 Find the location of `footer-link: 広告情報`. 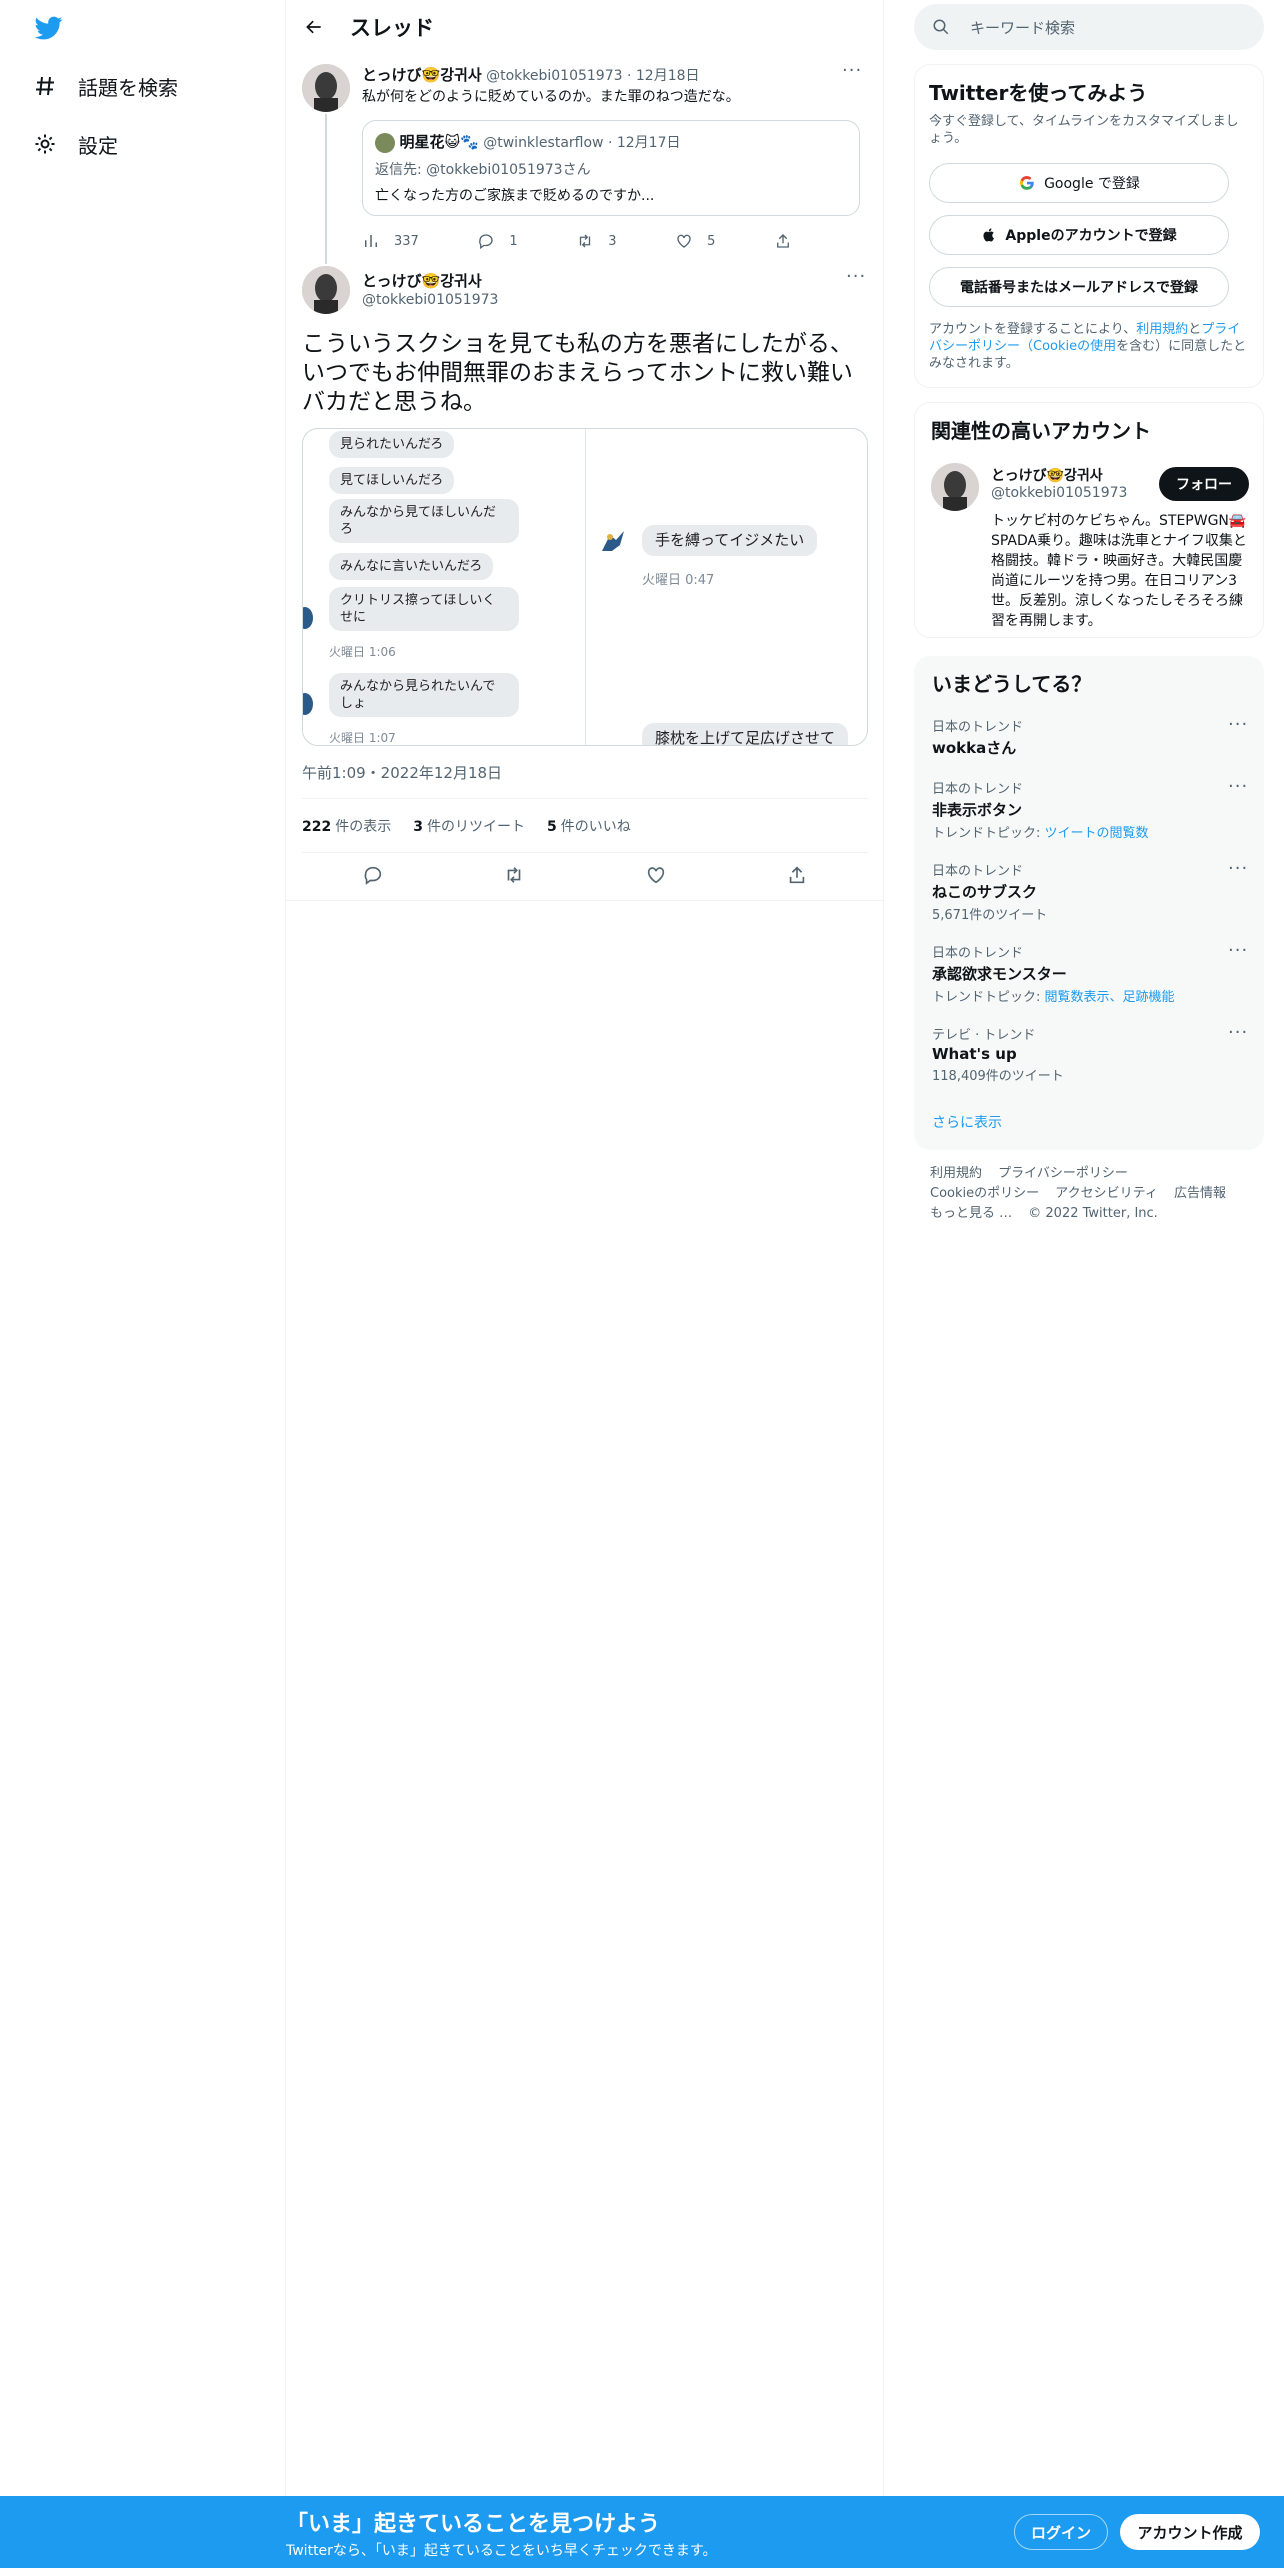

footer-link: 広告情報 is located at coordinates (1200, 1193).